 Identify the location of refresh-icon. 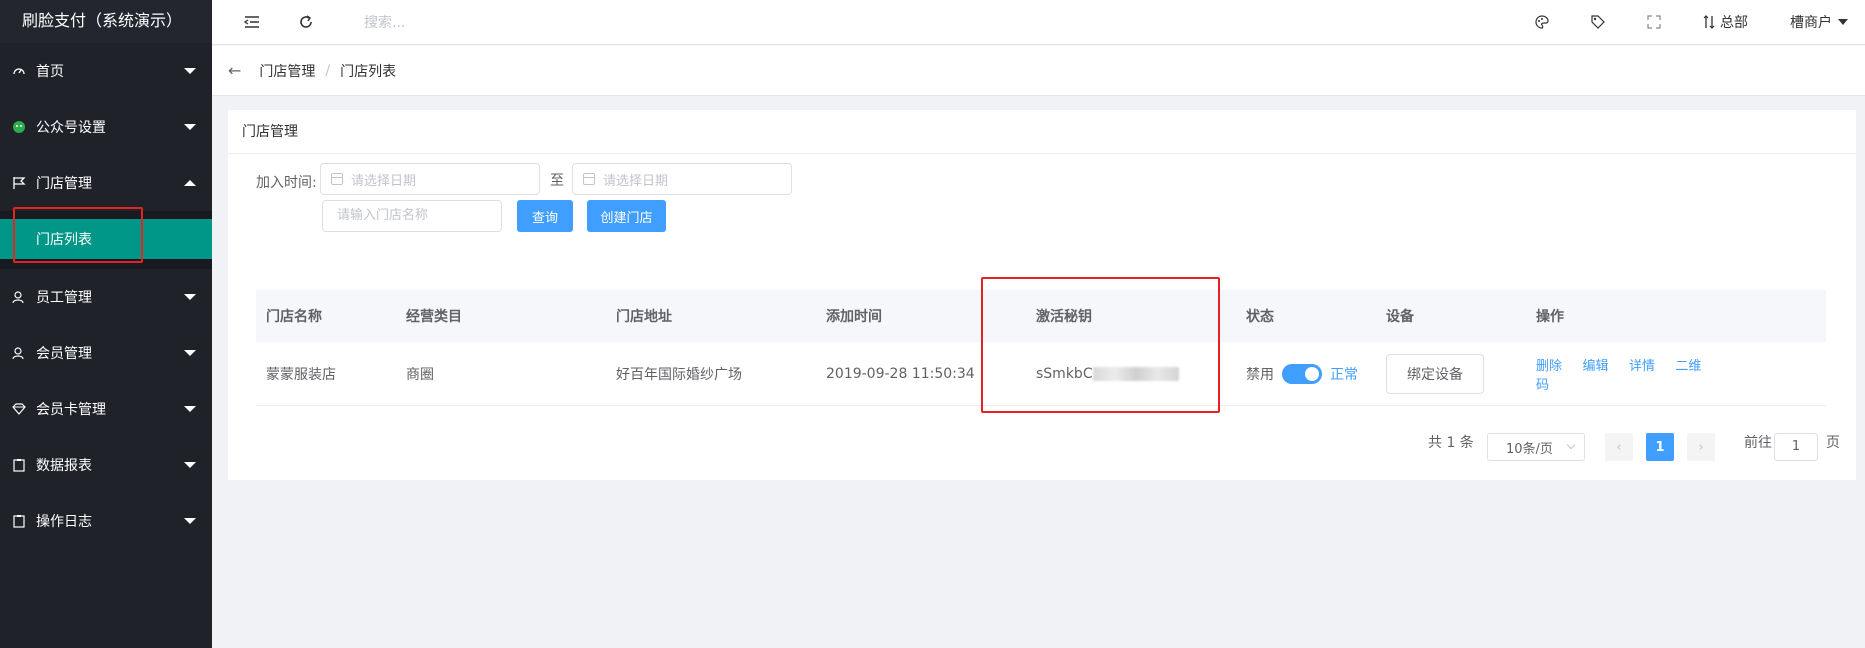
(306, 22).